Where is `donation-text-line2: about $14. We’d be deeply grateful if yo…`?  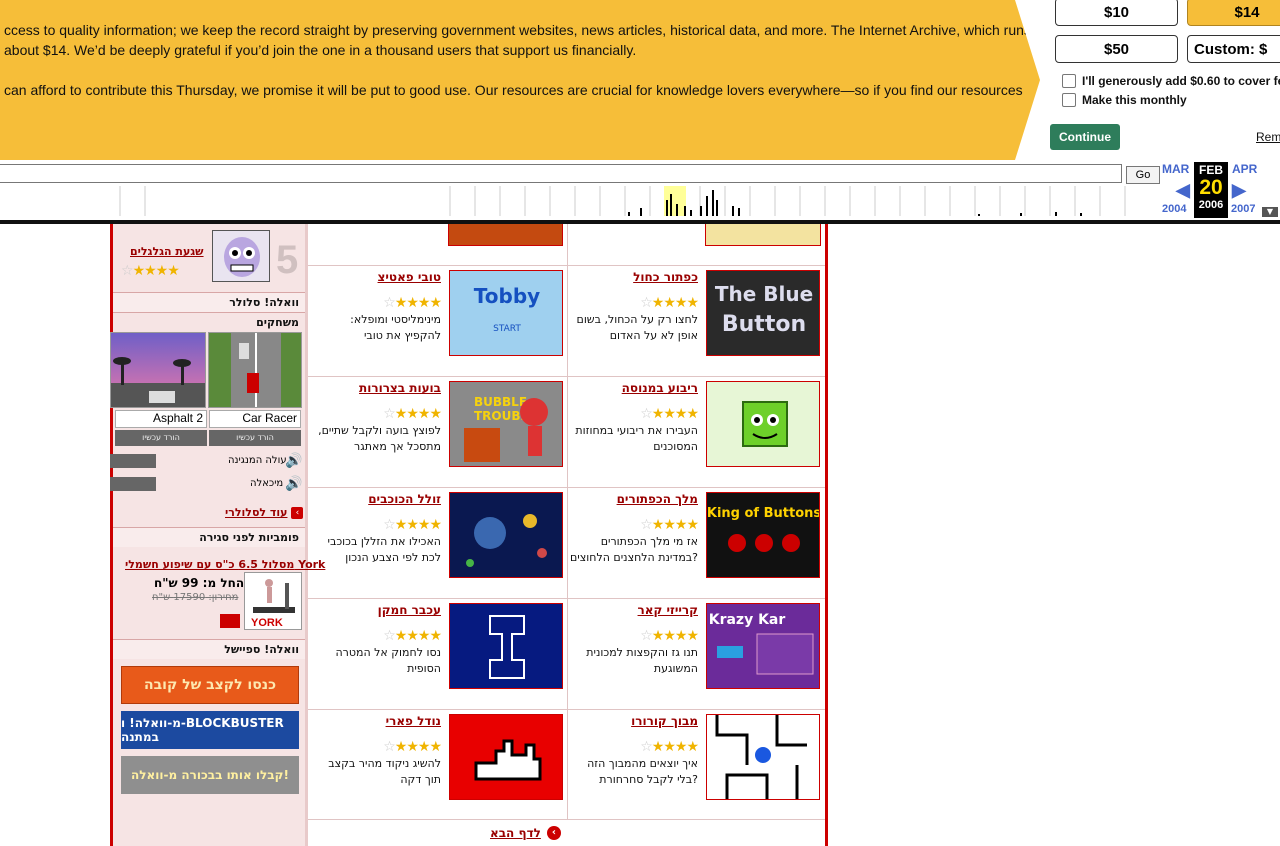 donation-text-line2: about $14. We’d be deeply grateful if yo… is located at coordinates (320, 50).